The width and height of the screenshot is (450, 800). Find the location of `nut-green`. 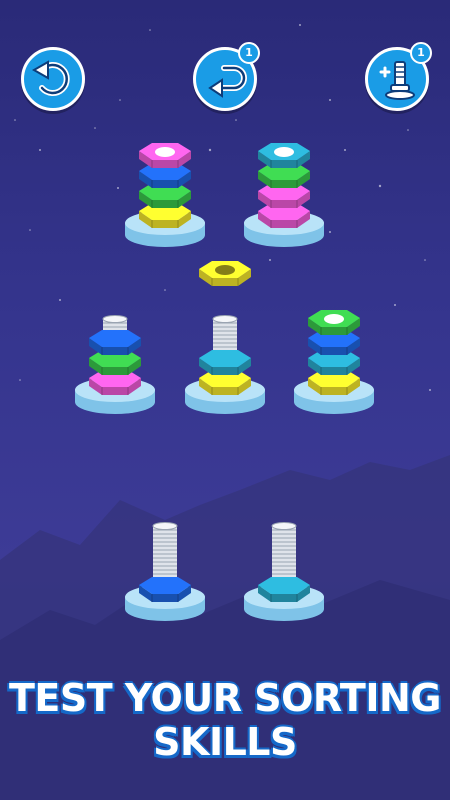

nut-green is located at coordinates (334, 322).